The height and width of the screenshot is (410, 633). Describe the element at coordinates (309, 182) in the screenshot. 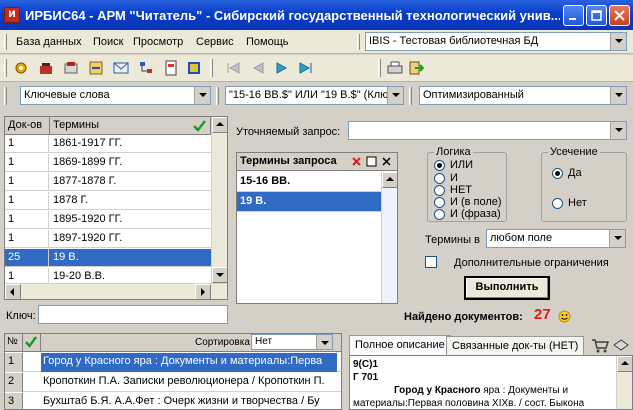

I see `query-term-item: 15-16 ВВ.` at that location.